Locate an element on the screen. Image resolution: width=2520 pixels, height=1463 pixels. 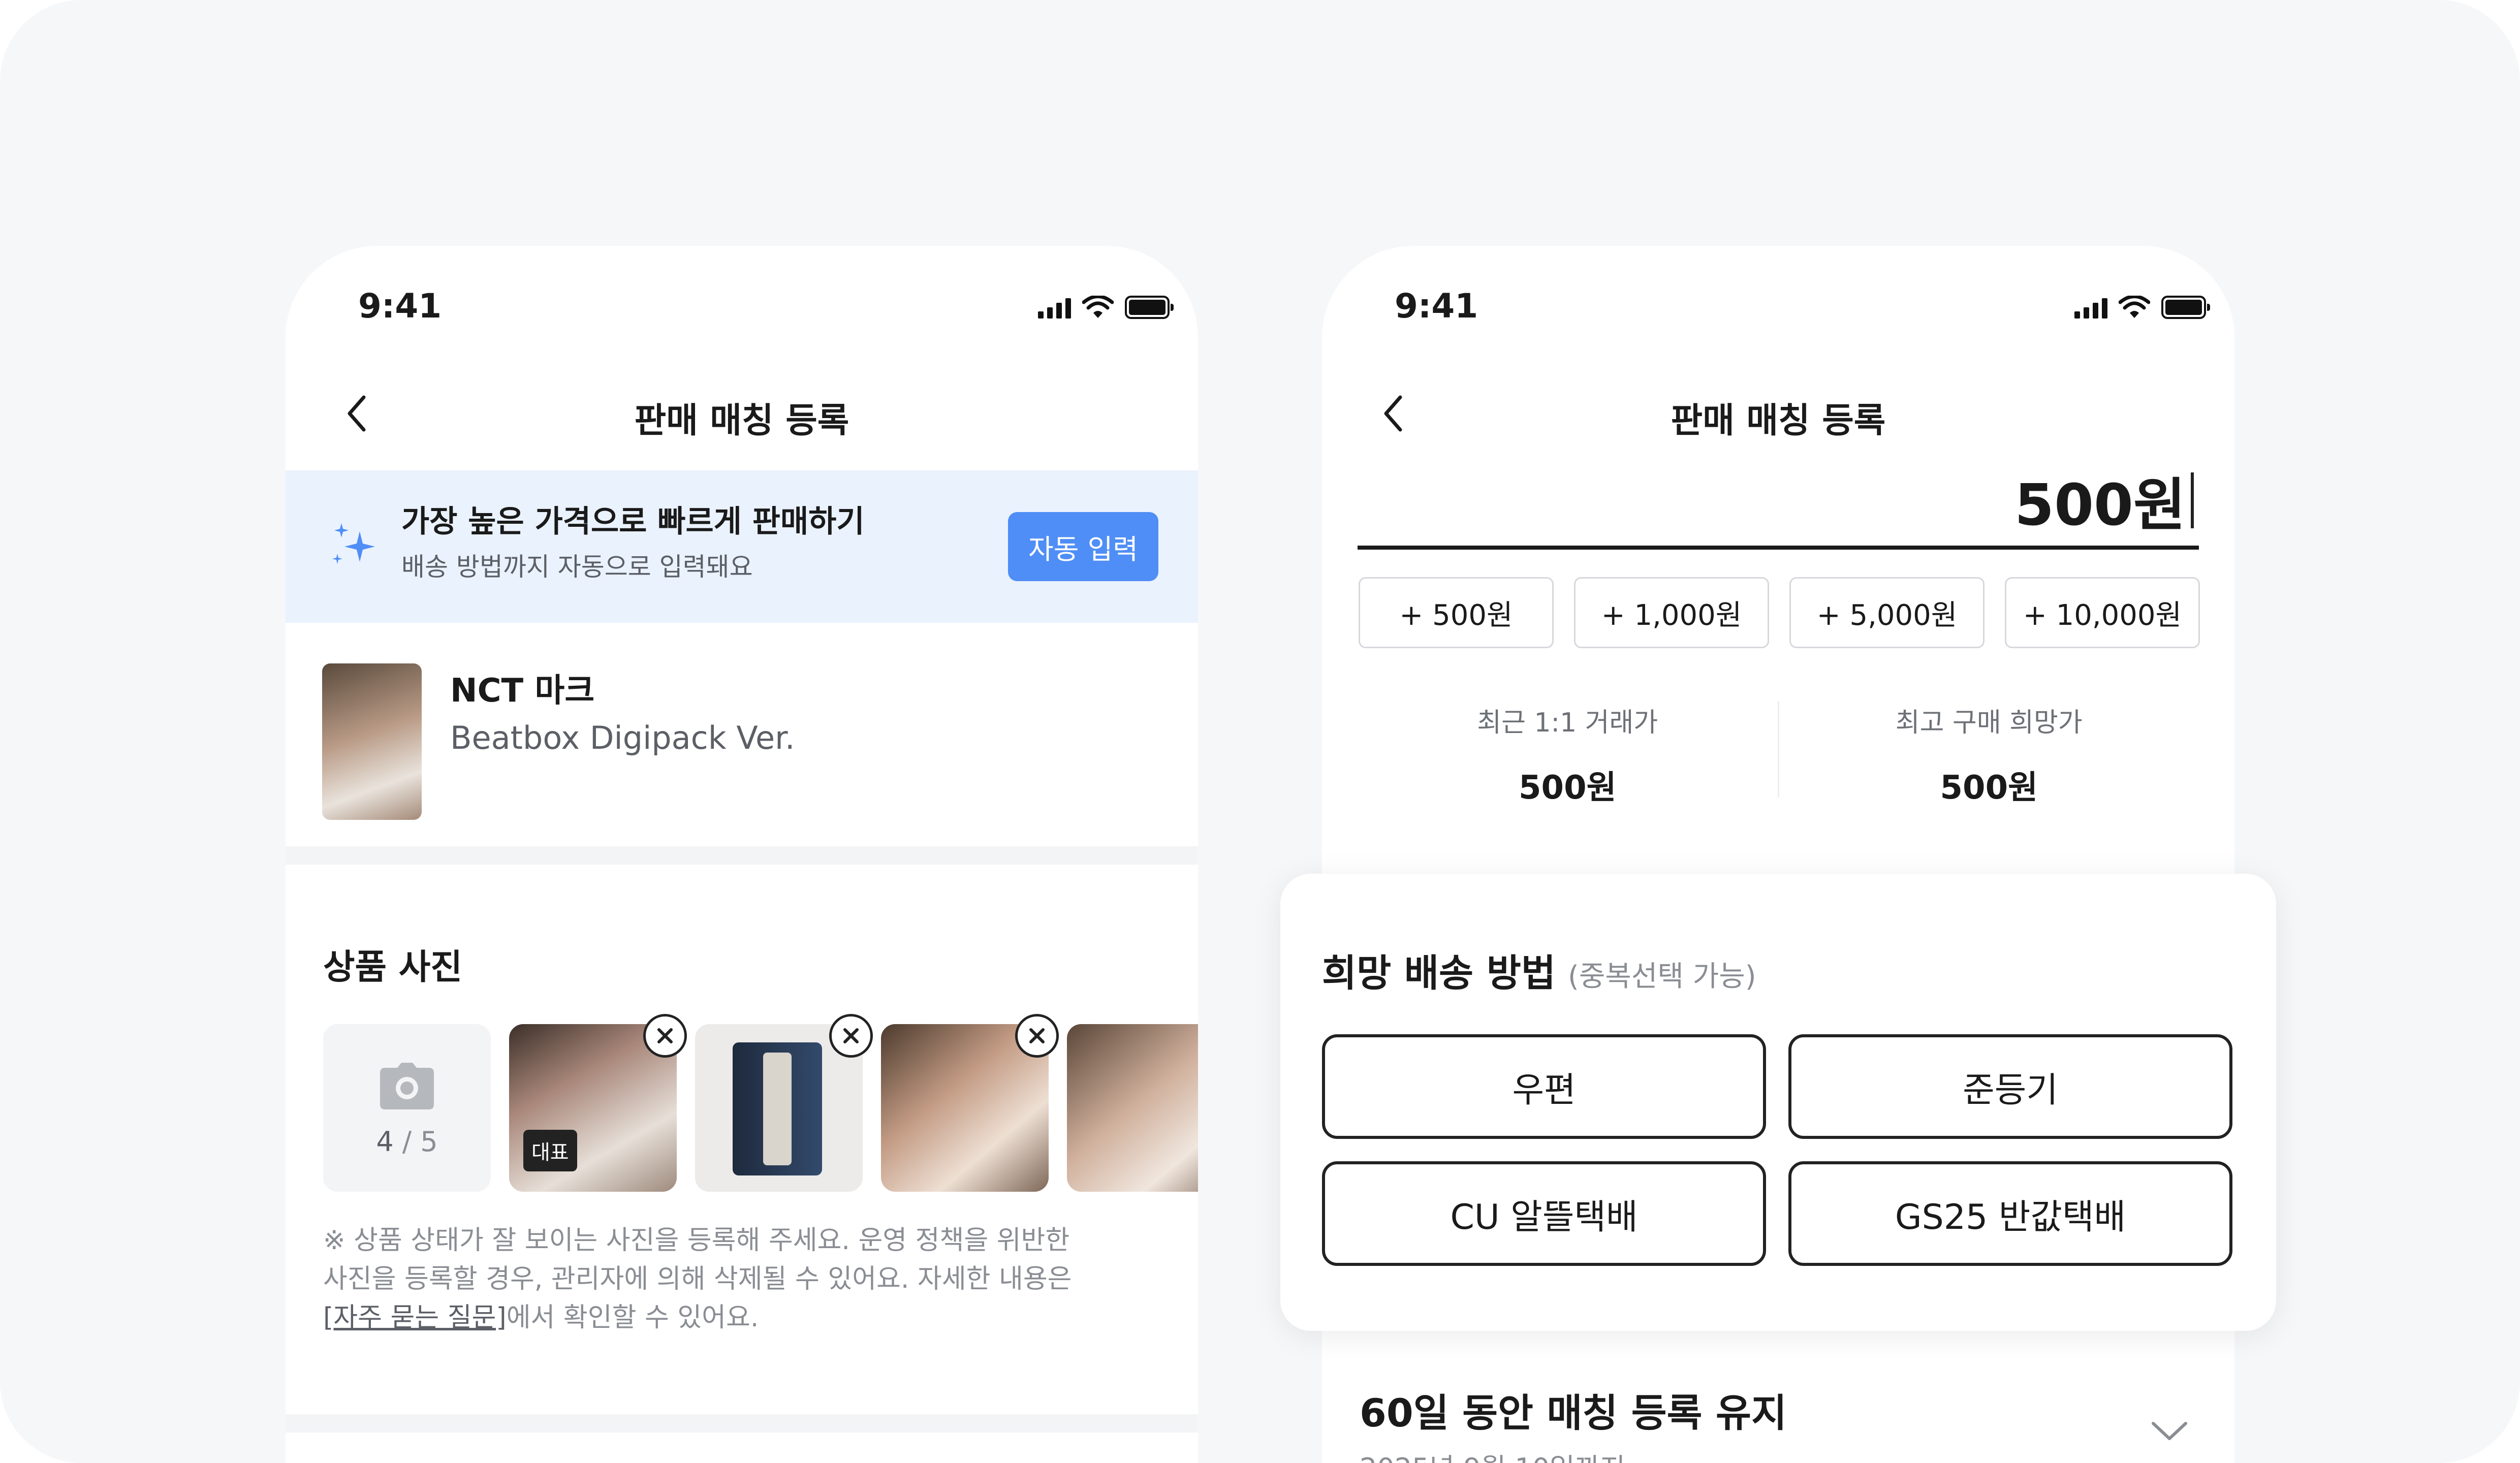
text-caret is located at coordinates (2192, 500).